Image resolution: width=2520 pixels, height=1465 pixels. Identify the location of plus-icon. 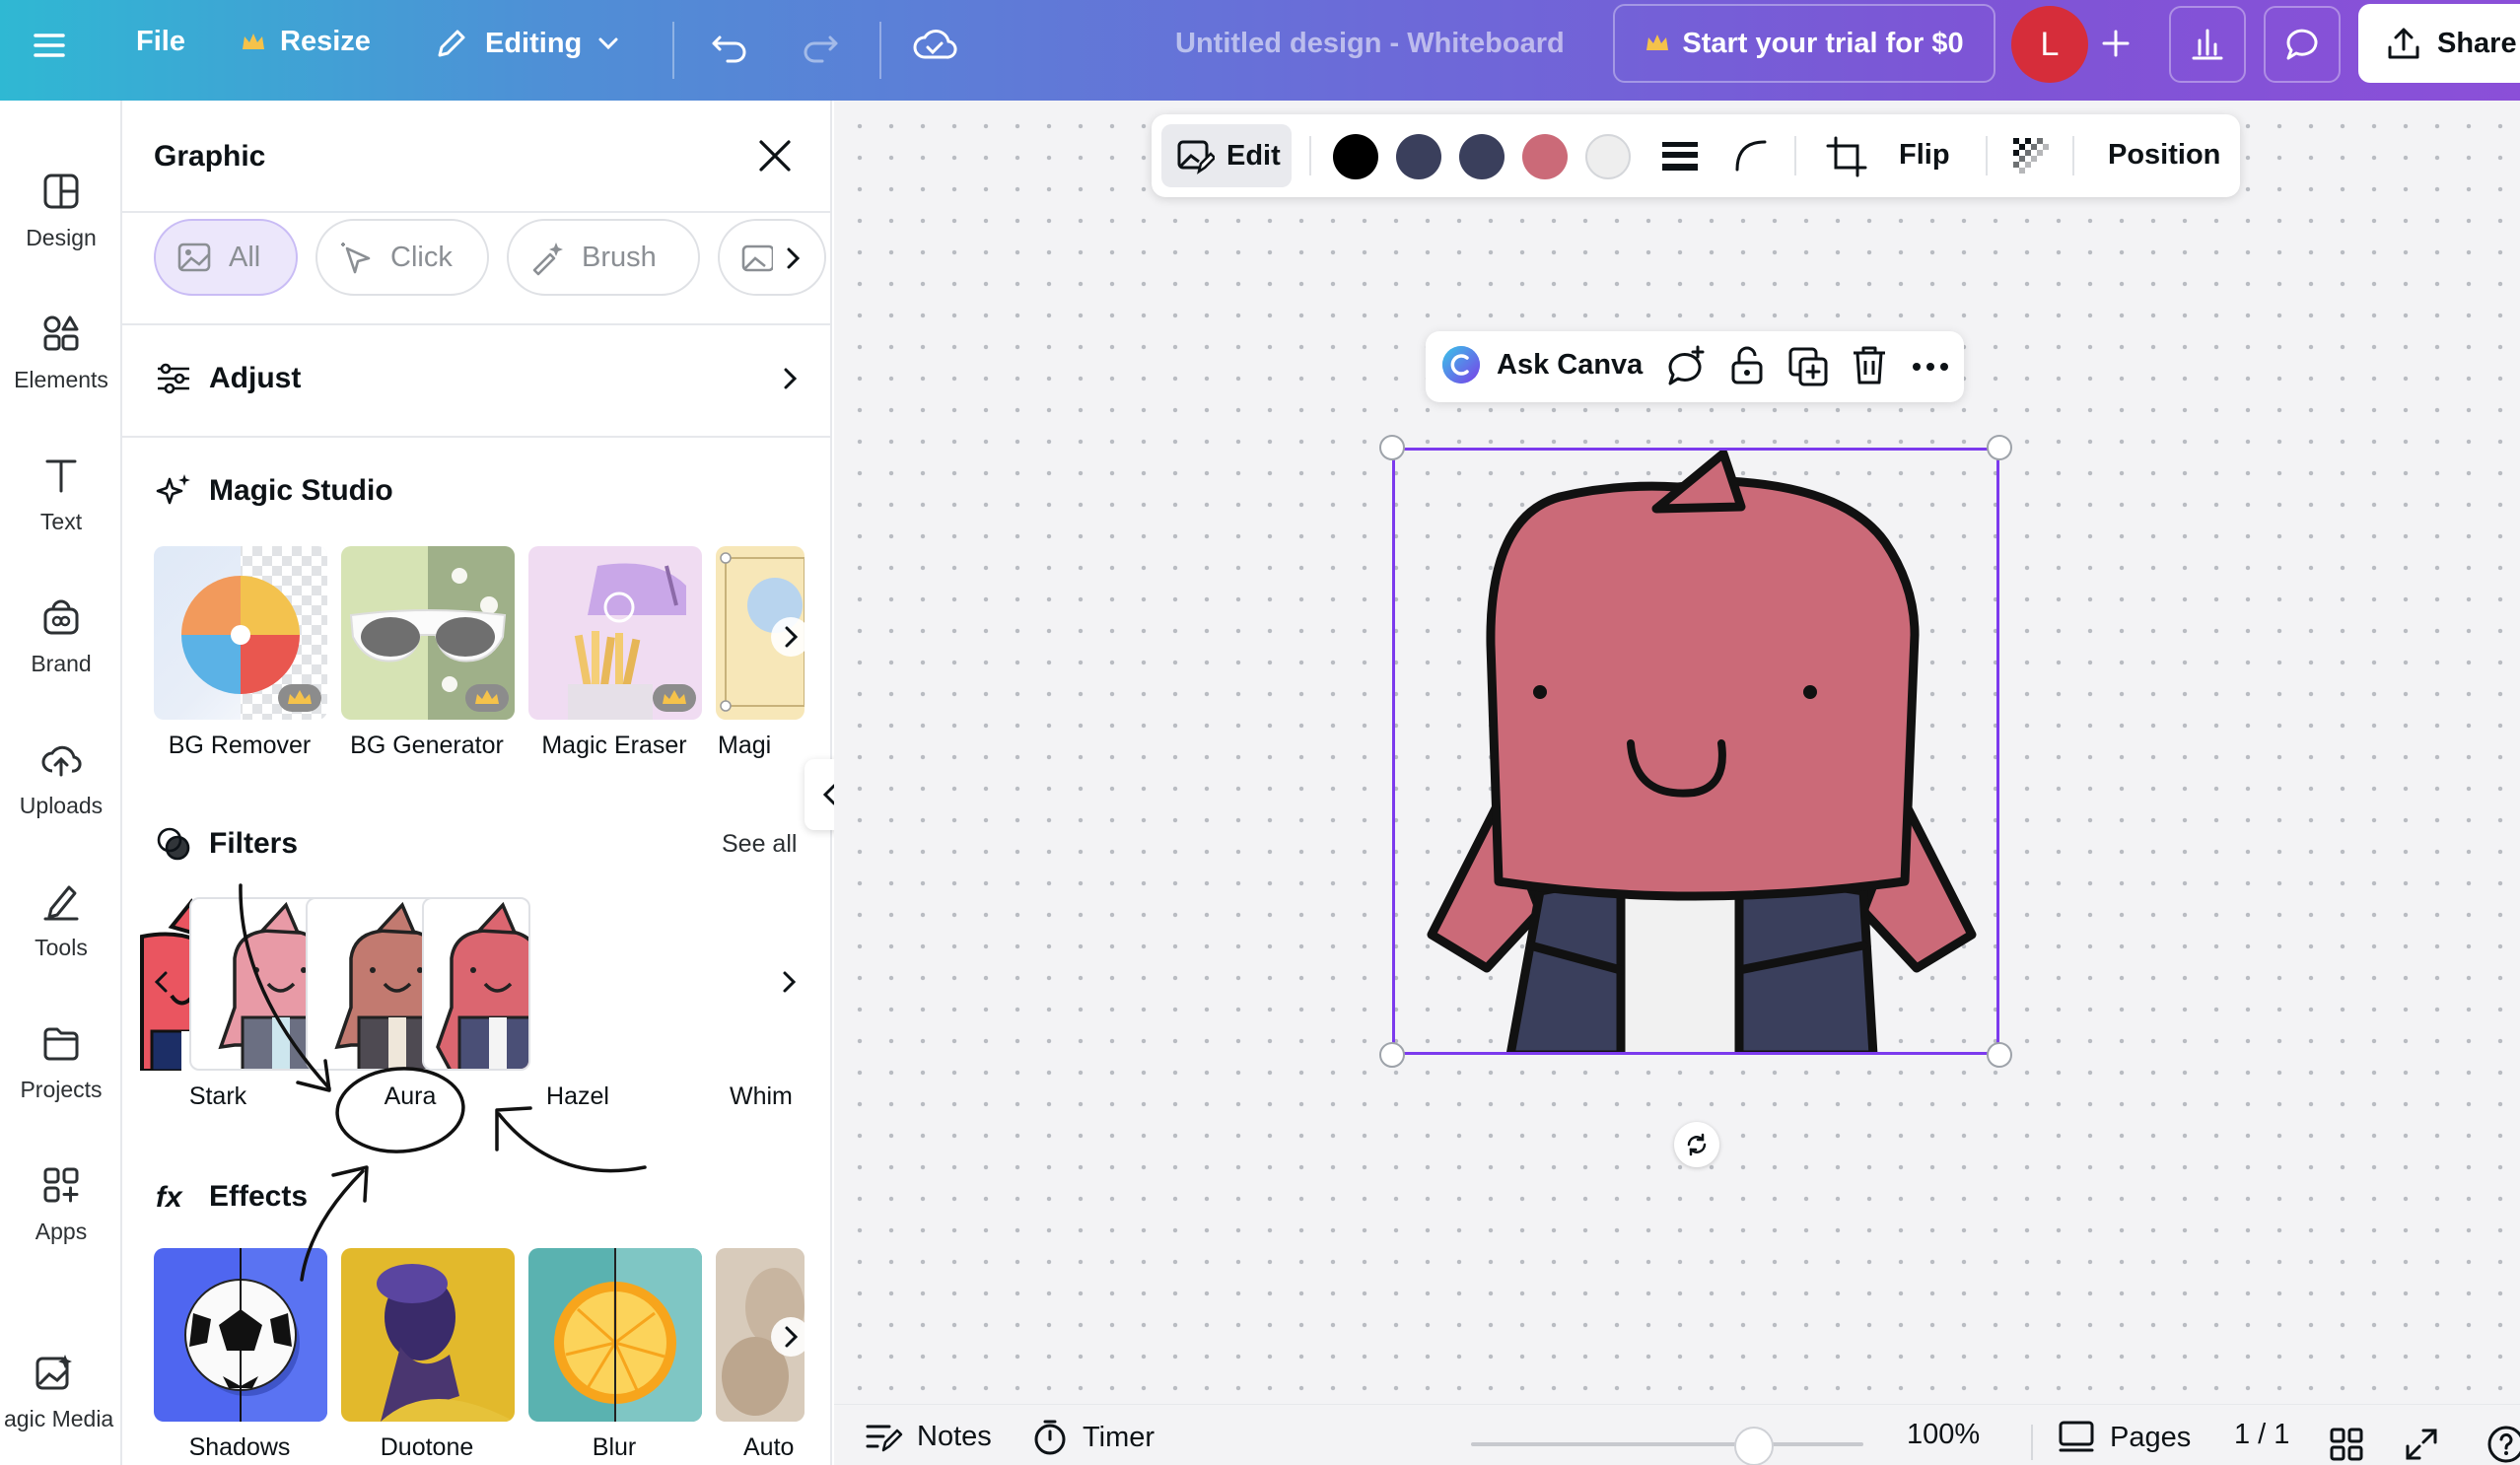
(2116, 43).